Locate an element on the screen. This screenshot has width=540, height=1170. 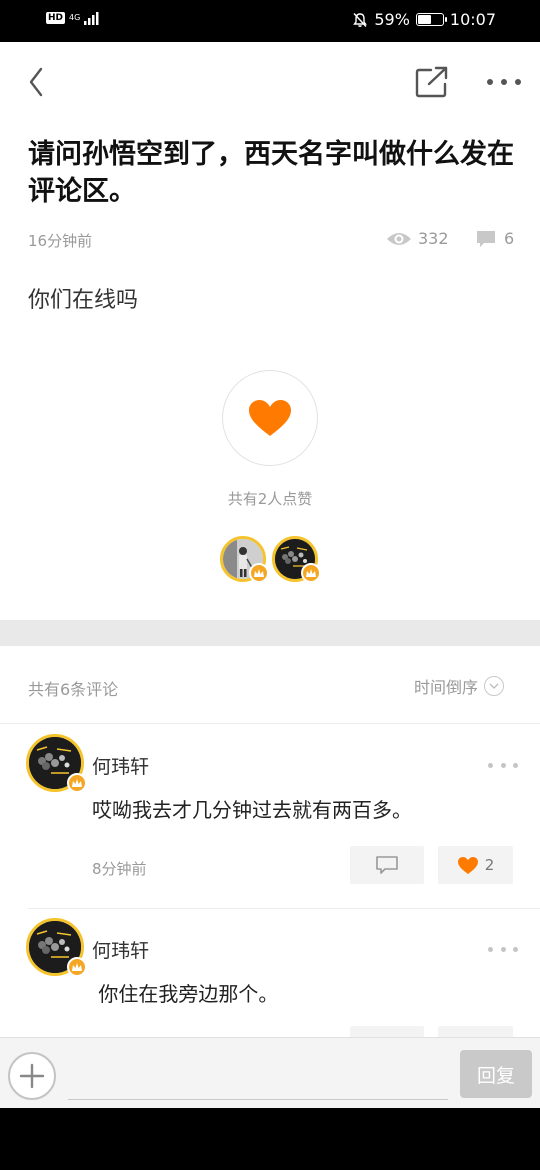
like-count-text: 共有2人点赞 is located at coordinates (270, 499).